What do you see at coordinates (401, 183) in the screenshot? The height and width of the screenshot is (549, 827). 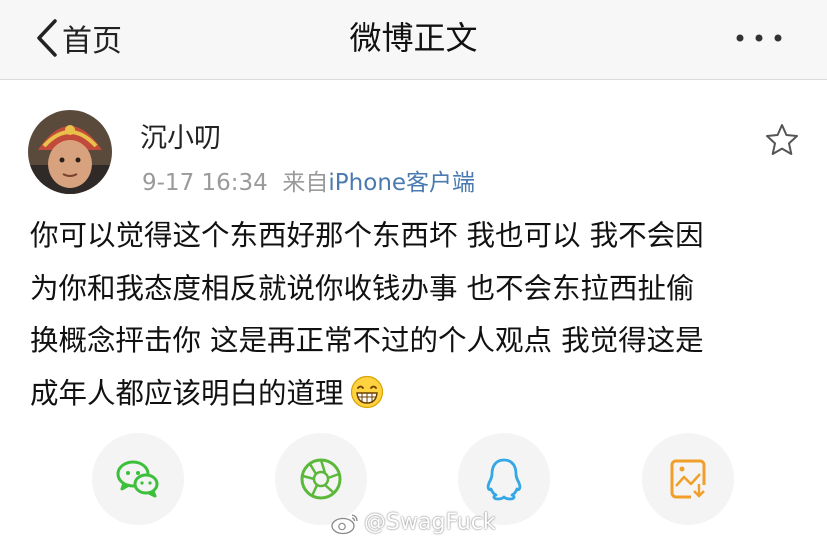 I see `post-source-link: iPhone客户端` at bounding box center [401, 183].